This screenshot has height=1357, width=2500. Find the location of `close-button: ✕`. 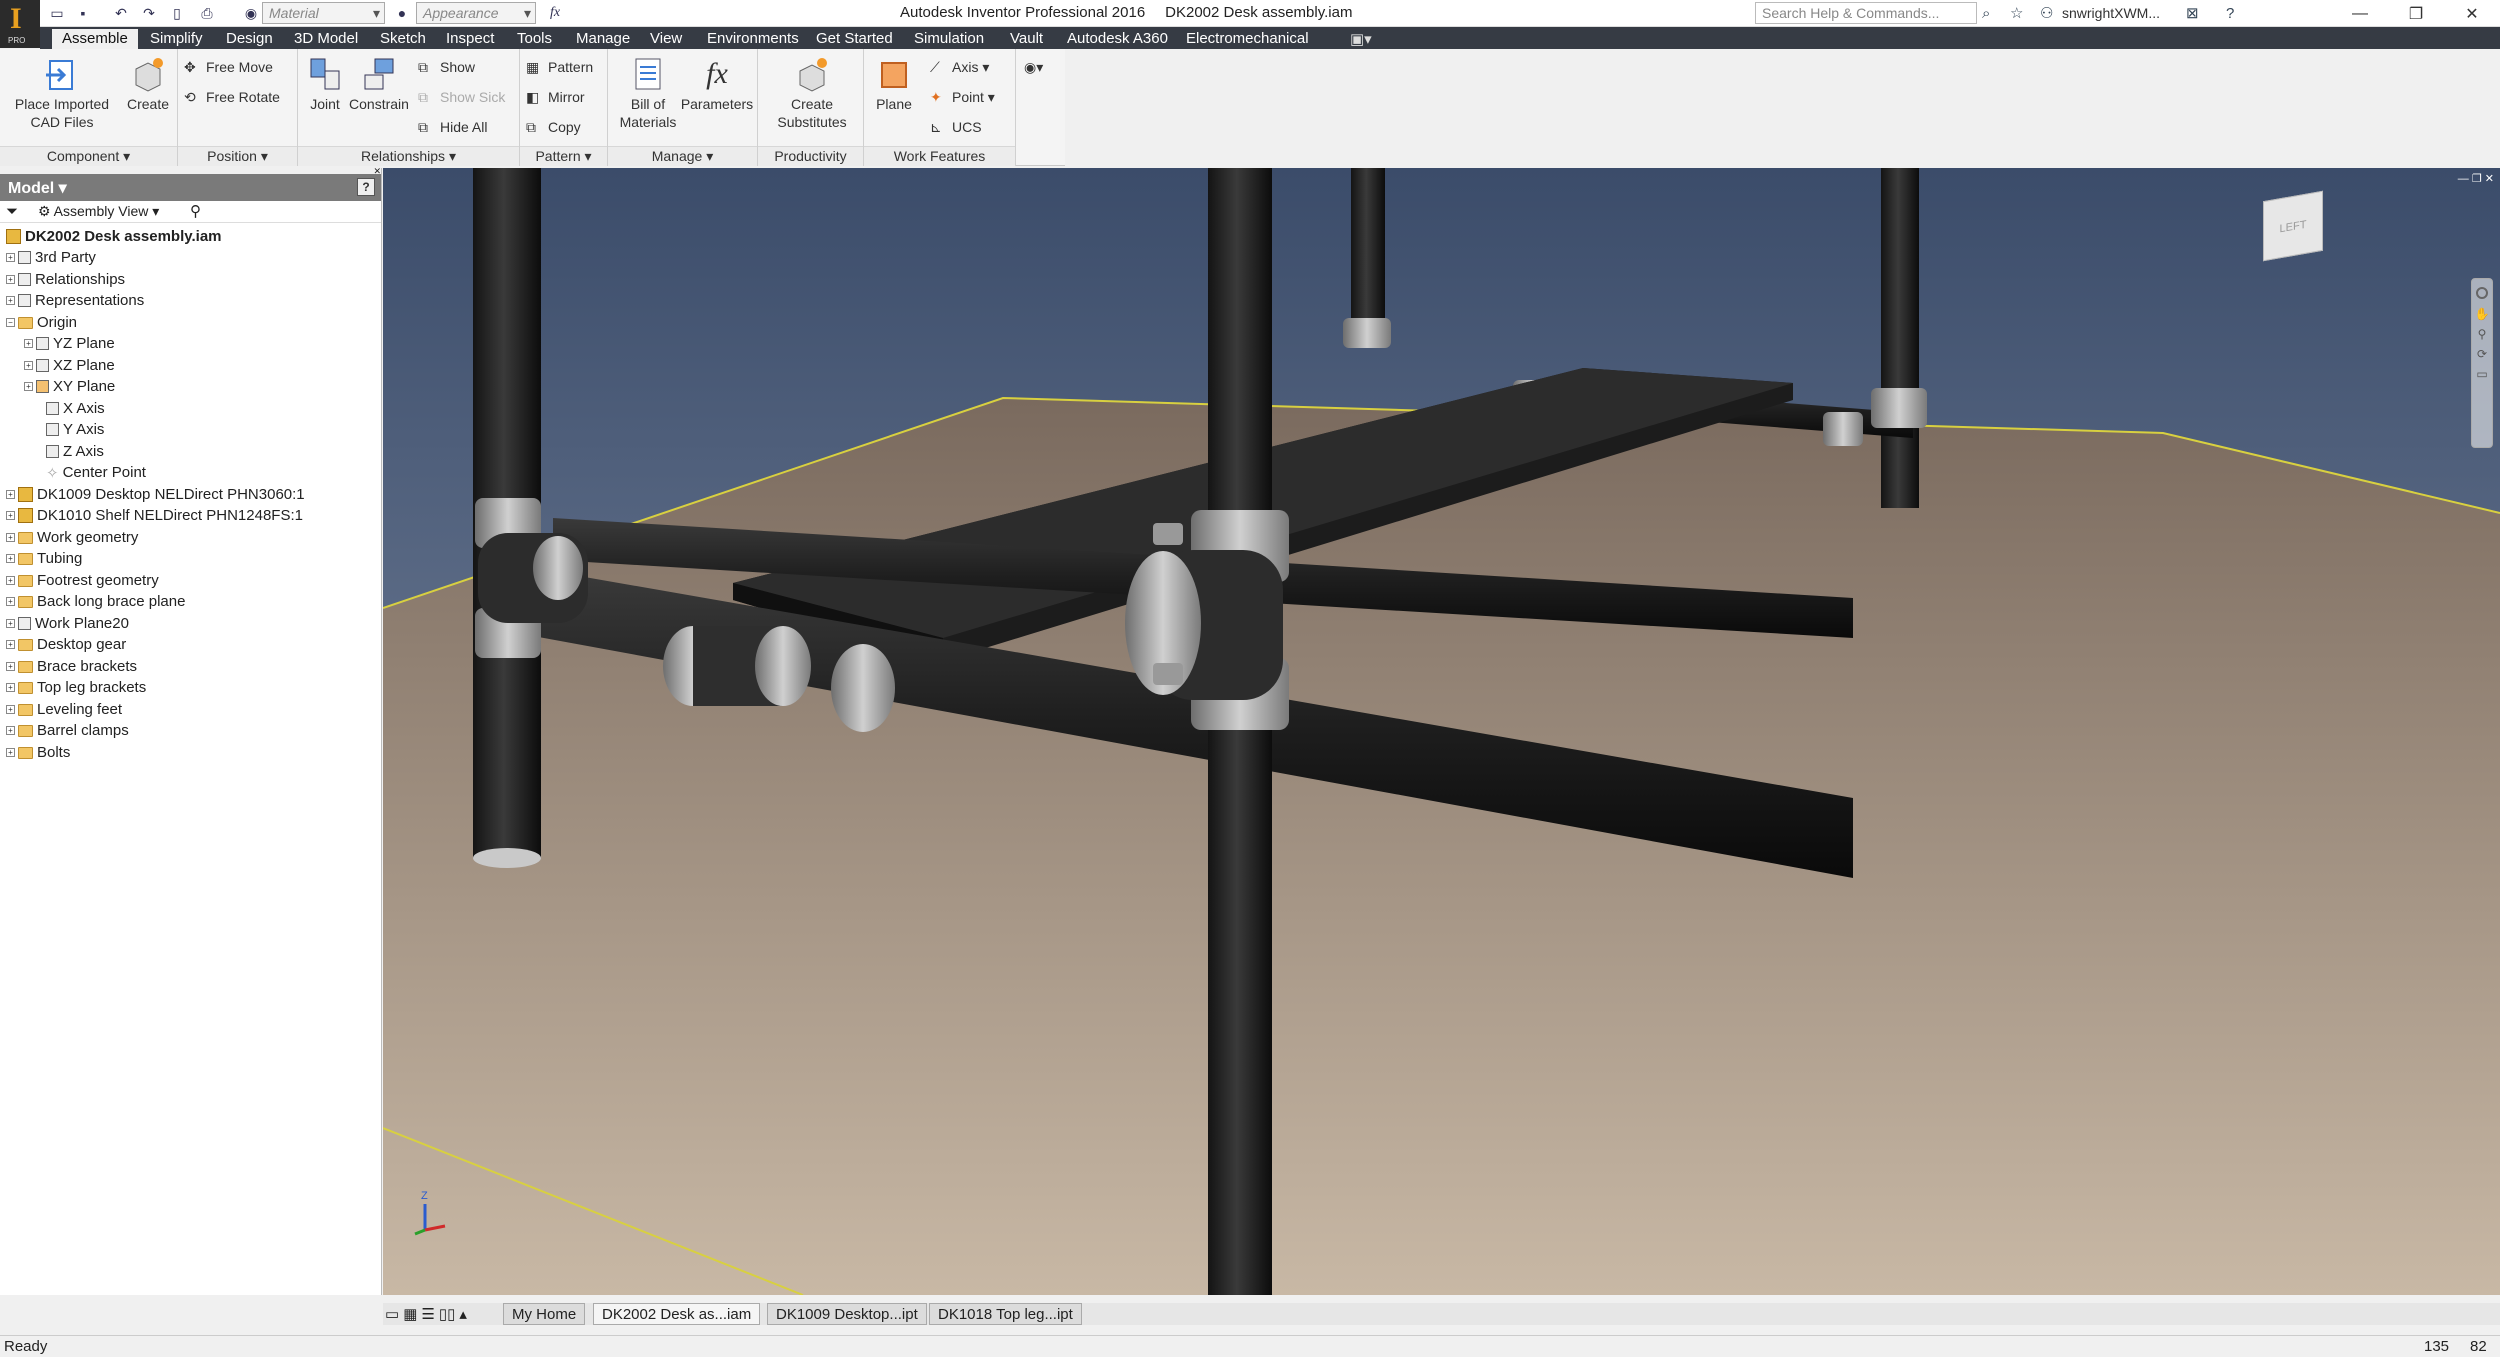

close-button: ✕ is located at coordinates (2472, 13).